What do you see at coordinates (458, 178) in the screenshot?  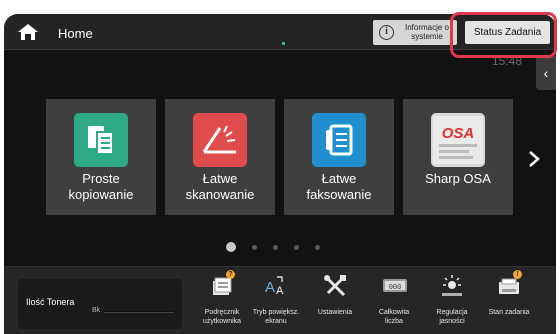 I see `tile-label: Sharp OSA` at bounding box center [458, 178].